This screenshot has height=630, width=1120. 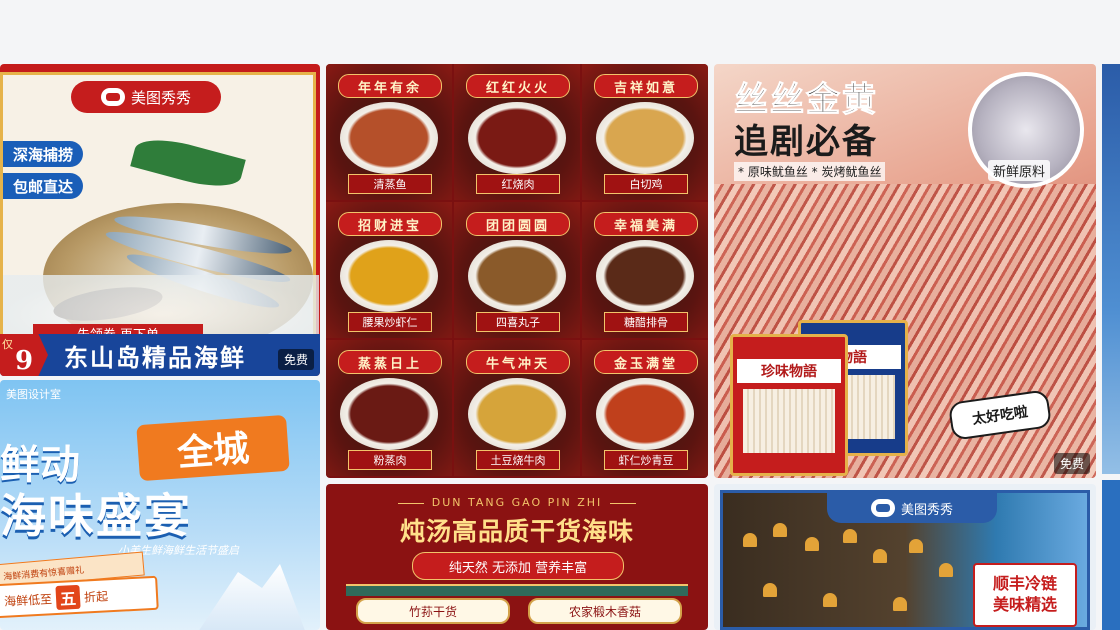 What do you see at coordinates (213, 448) in the screenshot?
I see `headline-highlight: 全城` at bounding box center [213, 448].